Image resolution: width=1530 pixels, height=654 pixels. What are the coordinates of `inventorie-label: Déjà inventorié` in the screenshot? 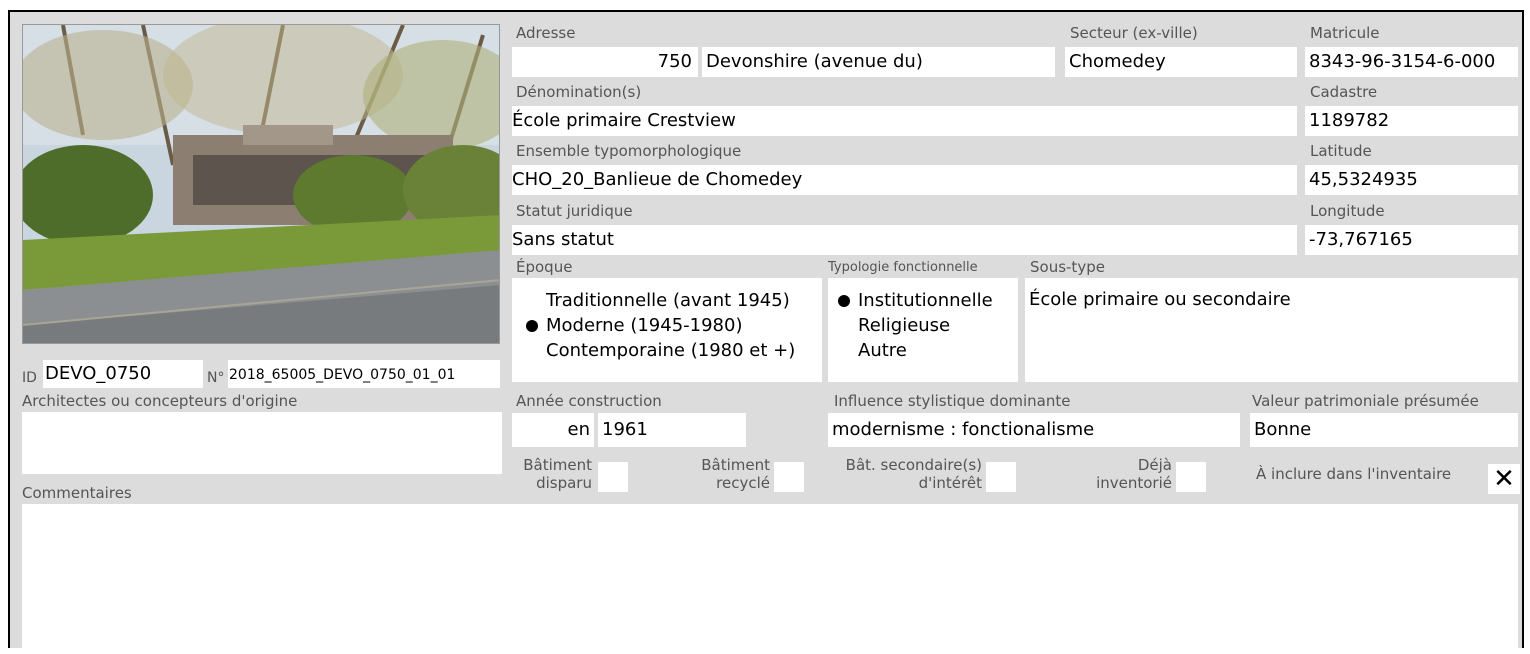 It's located at (1116, 474).